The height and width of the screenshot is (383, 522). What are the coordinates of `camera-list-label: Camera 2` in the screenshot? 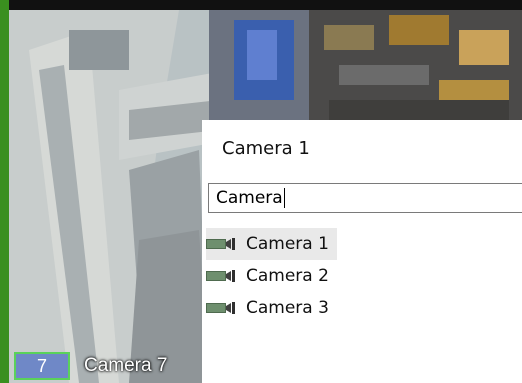 It's located at (287, 276).